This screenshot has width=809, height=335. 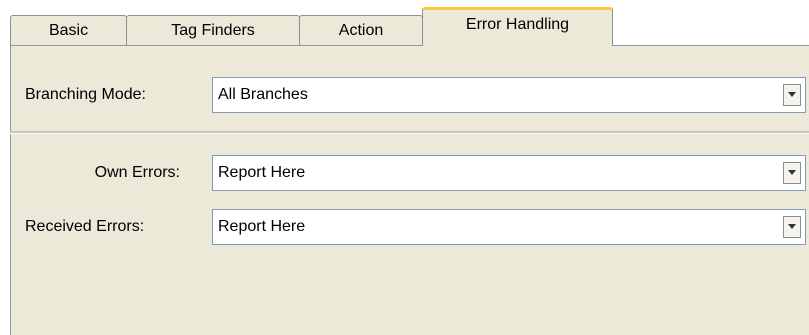 I want to click on received-errors-select: Report Here, so click(x=509, y=227).